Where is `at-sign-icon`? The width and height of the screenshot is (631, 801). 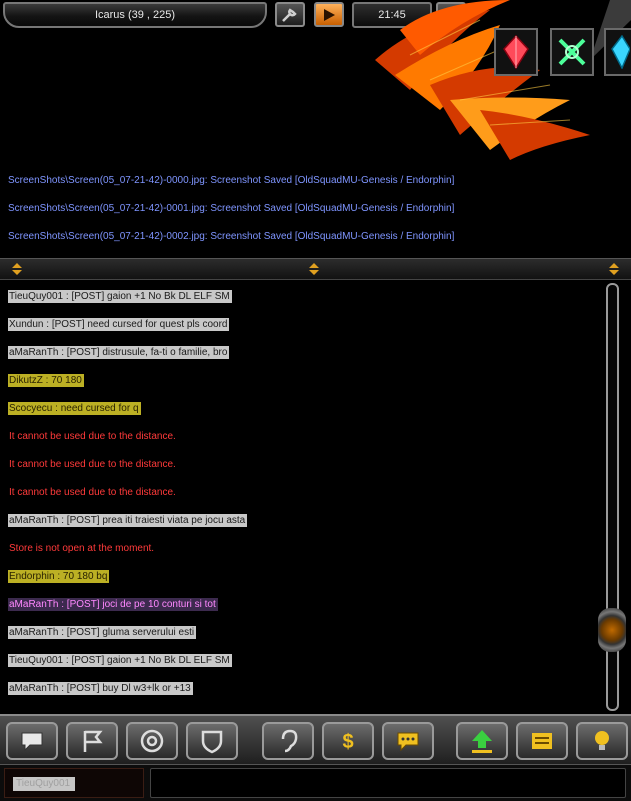
at-sign-icon is located at coordinates (152, 741).